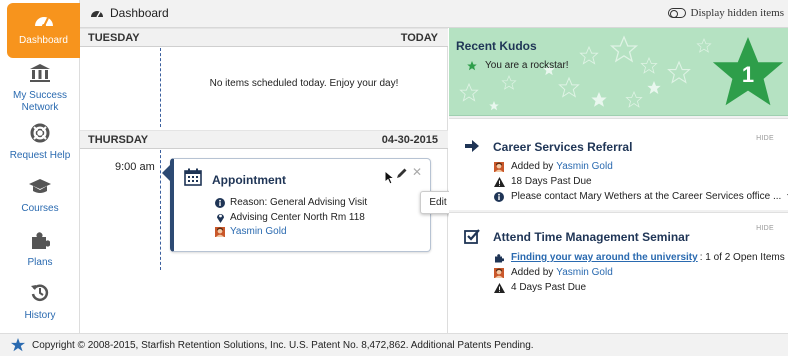 This screenshot has height=356, width=788. What do you see at coordinates (527, 65) in the screenshot?
I see `kudos-message: You are a rockstar!` at bounding box center [527, 65].